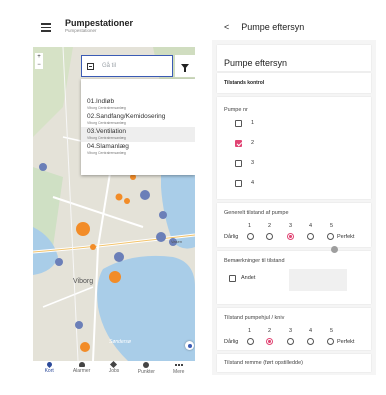 The width and height of the screenshot is (386, 395). I want to click on map-label-road: Vasen, so click(176, 241).